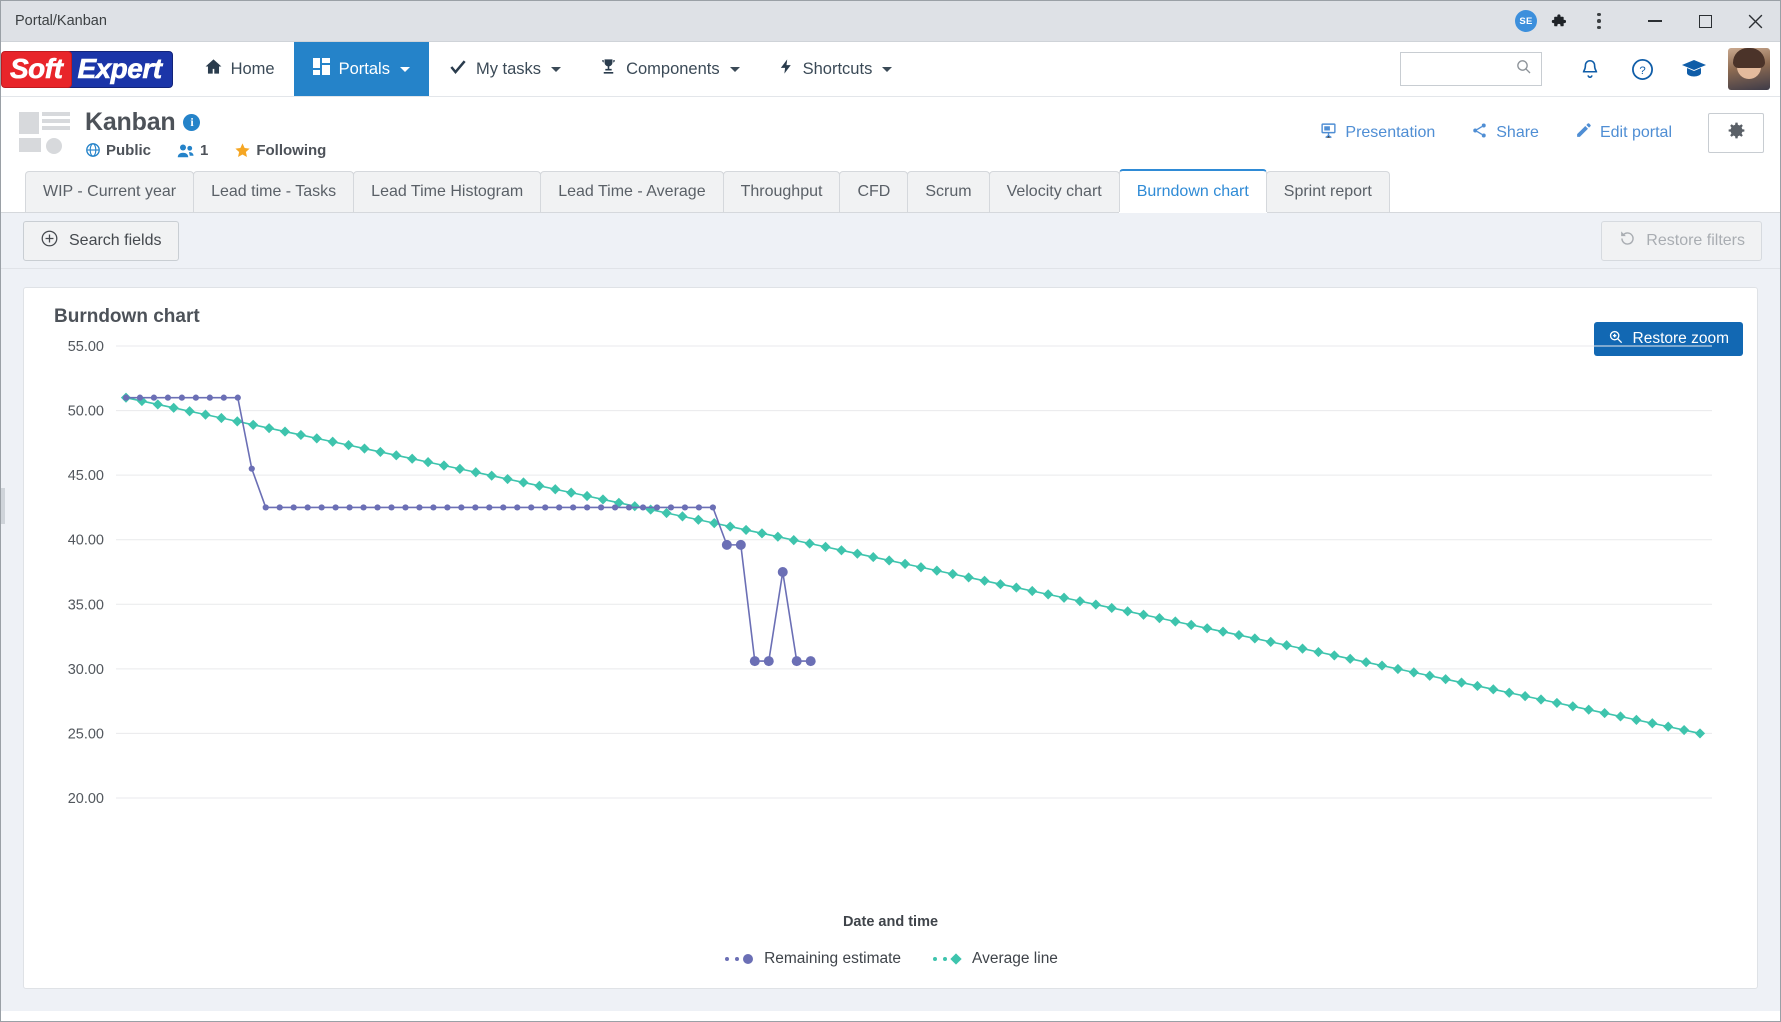  Describe the element at coordinates (1328, 133) in the screenshot. I see `presentation-icon` at that location.